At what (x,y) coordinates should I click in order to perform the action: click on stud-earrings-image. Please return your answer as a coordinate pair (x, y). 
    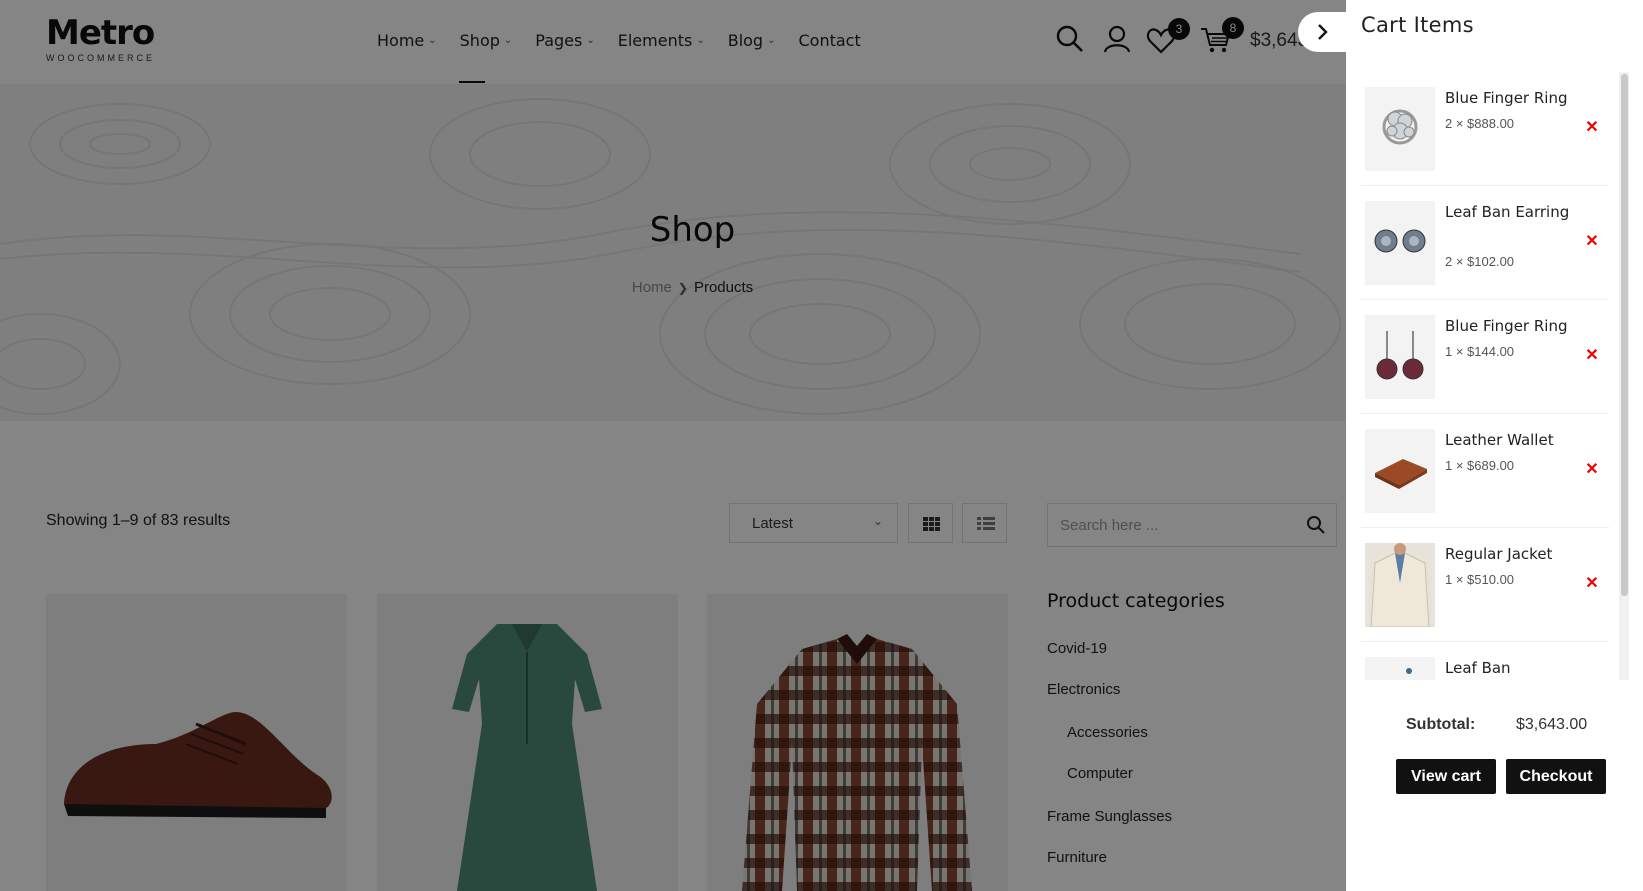
    Looking at the image, I should click on (1400, 241).